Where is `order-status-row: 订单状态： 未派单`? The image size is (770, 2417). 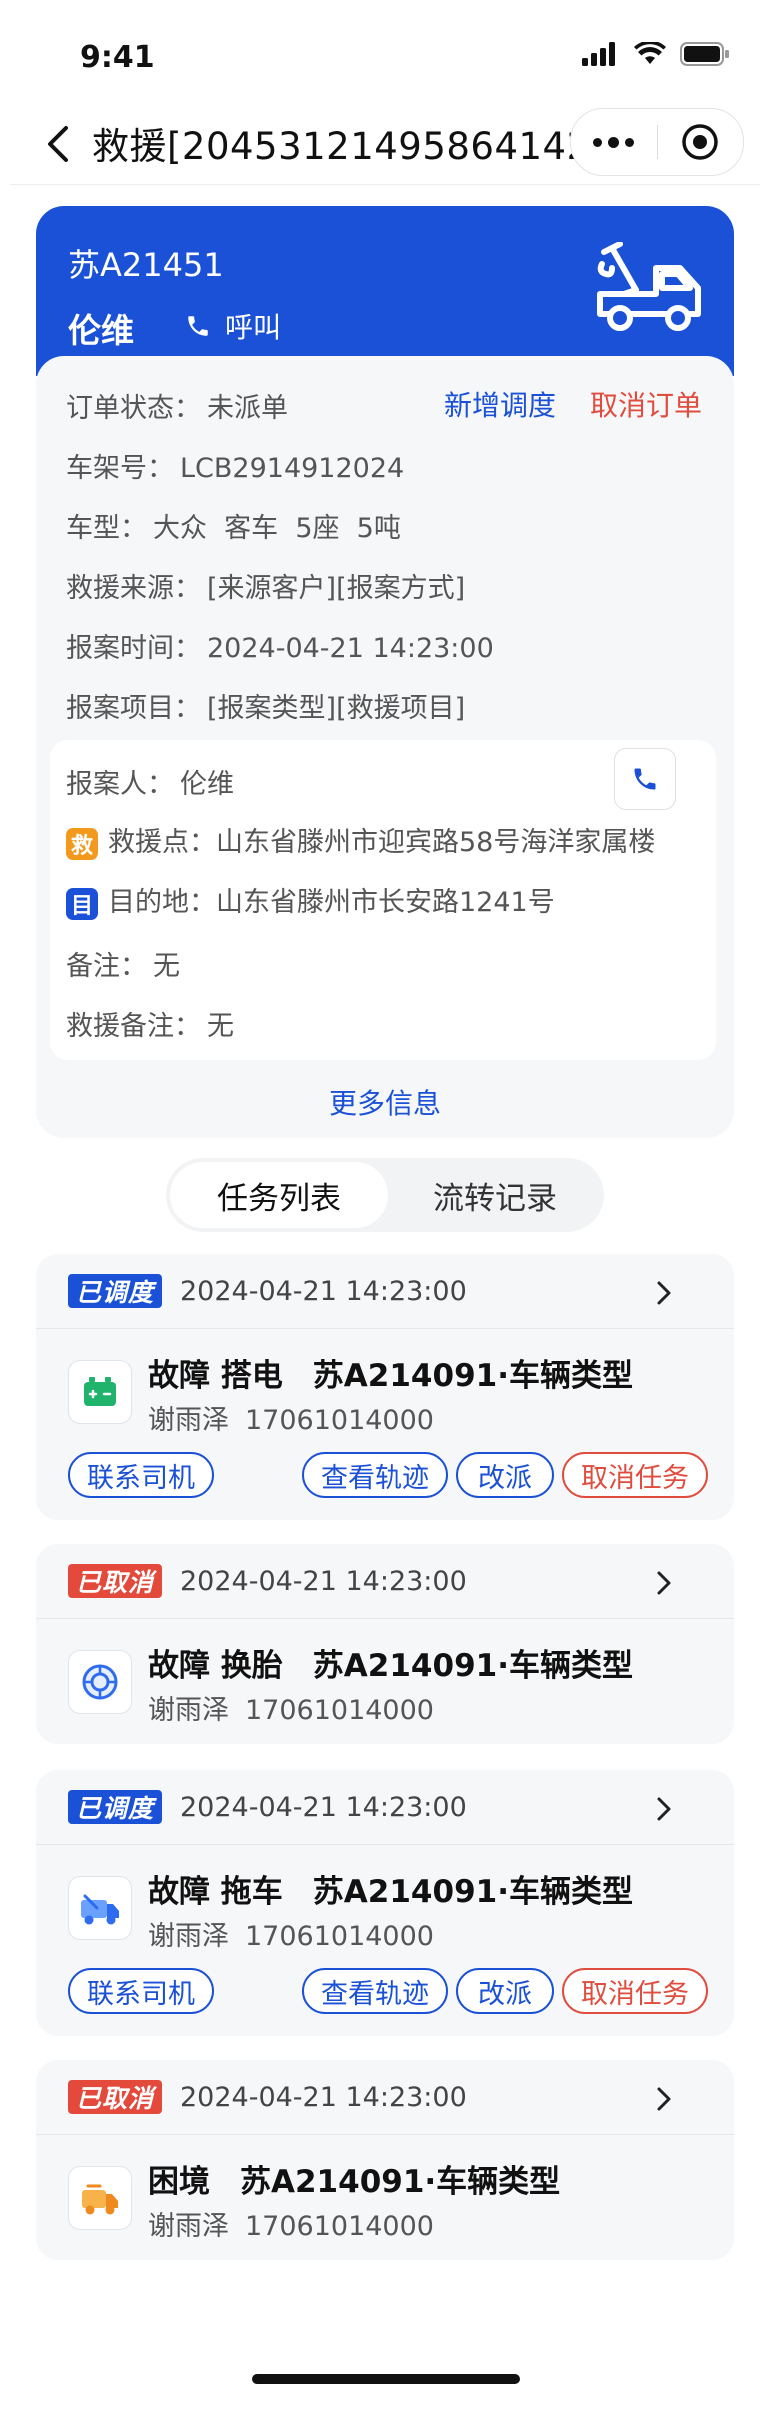
order-status-row: 订单状态： 未派单 is located at coordinates (177, 405).